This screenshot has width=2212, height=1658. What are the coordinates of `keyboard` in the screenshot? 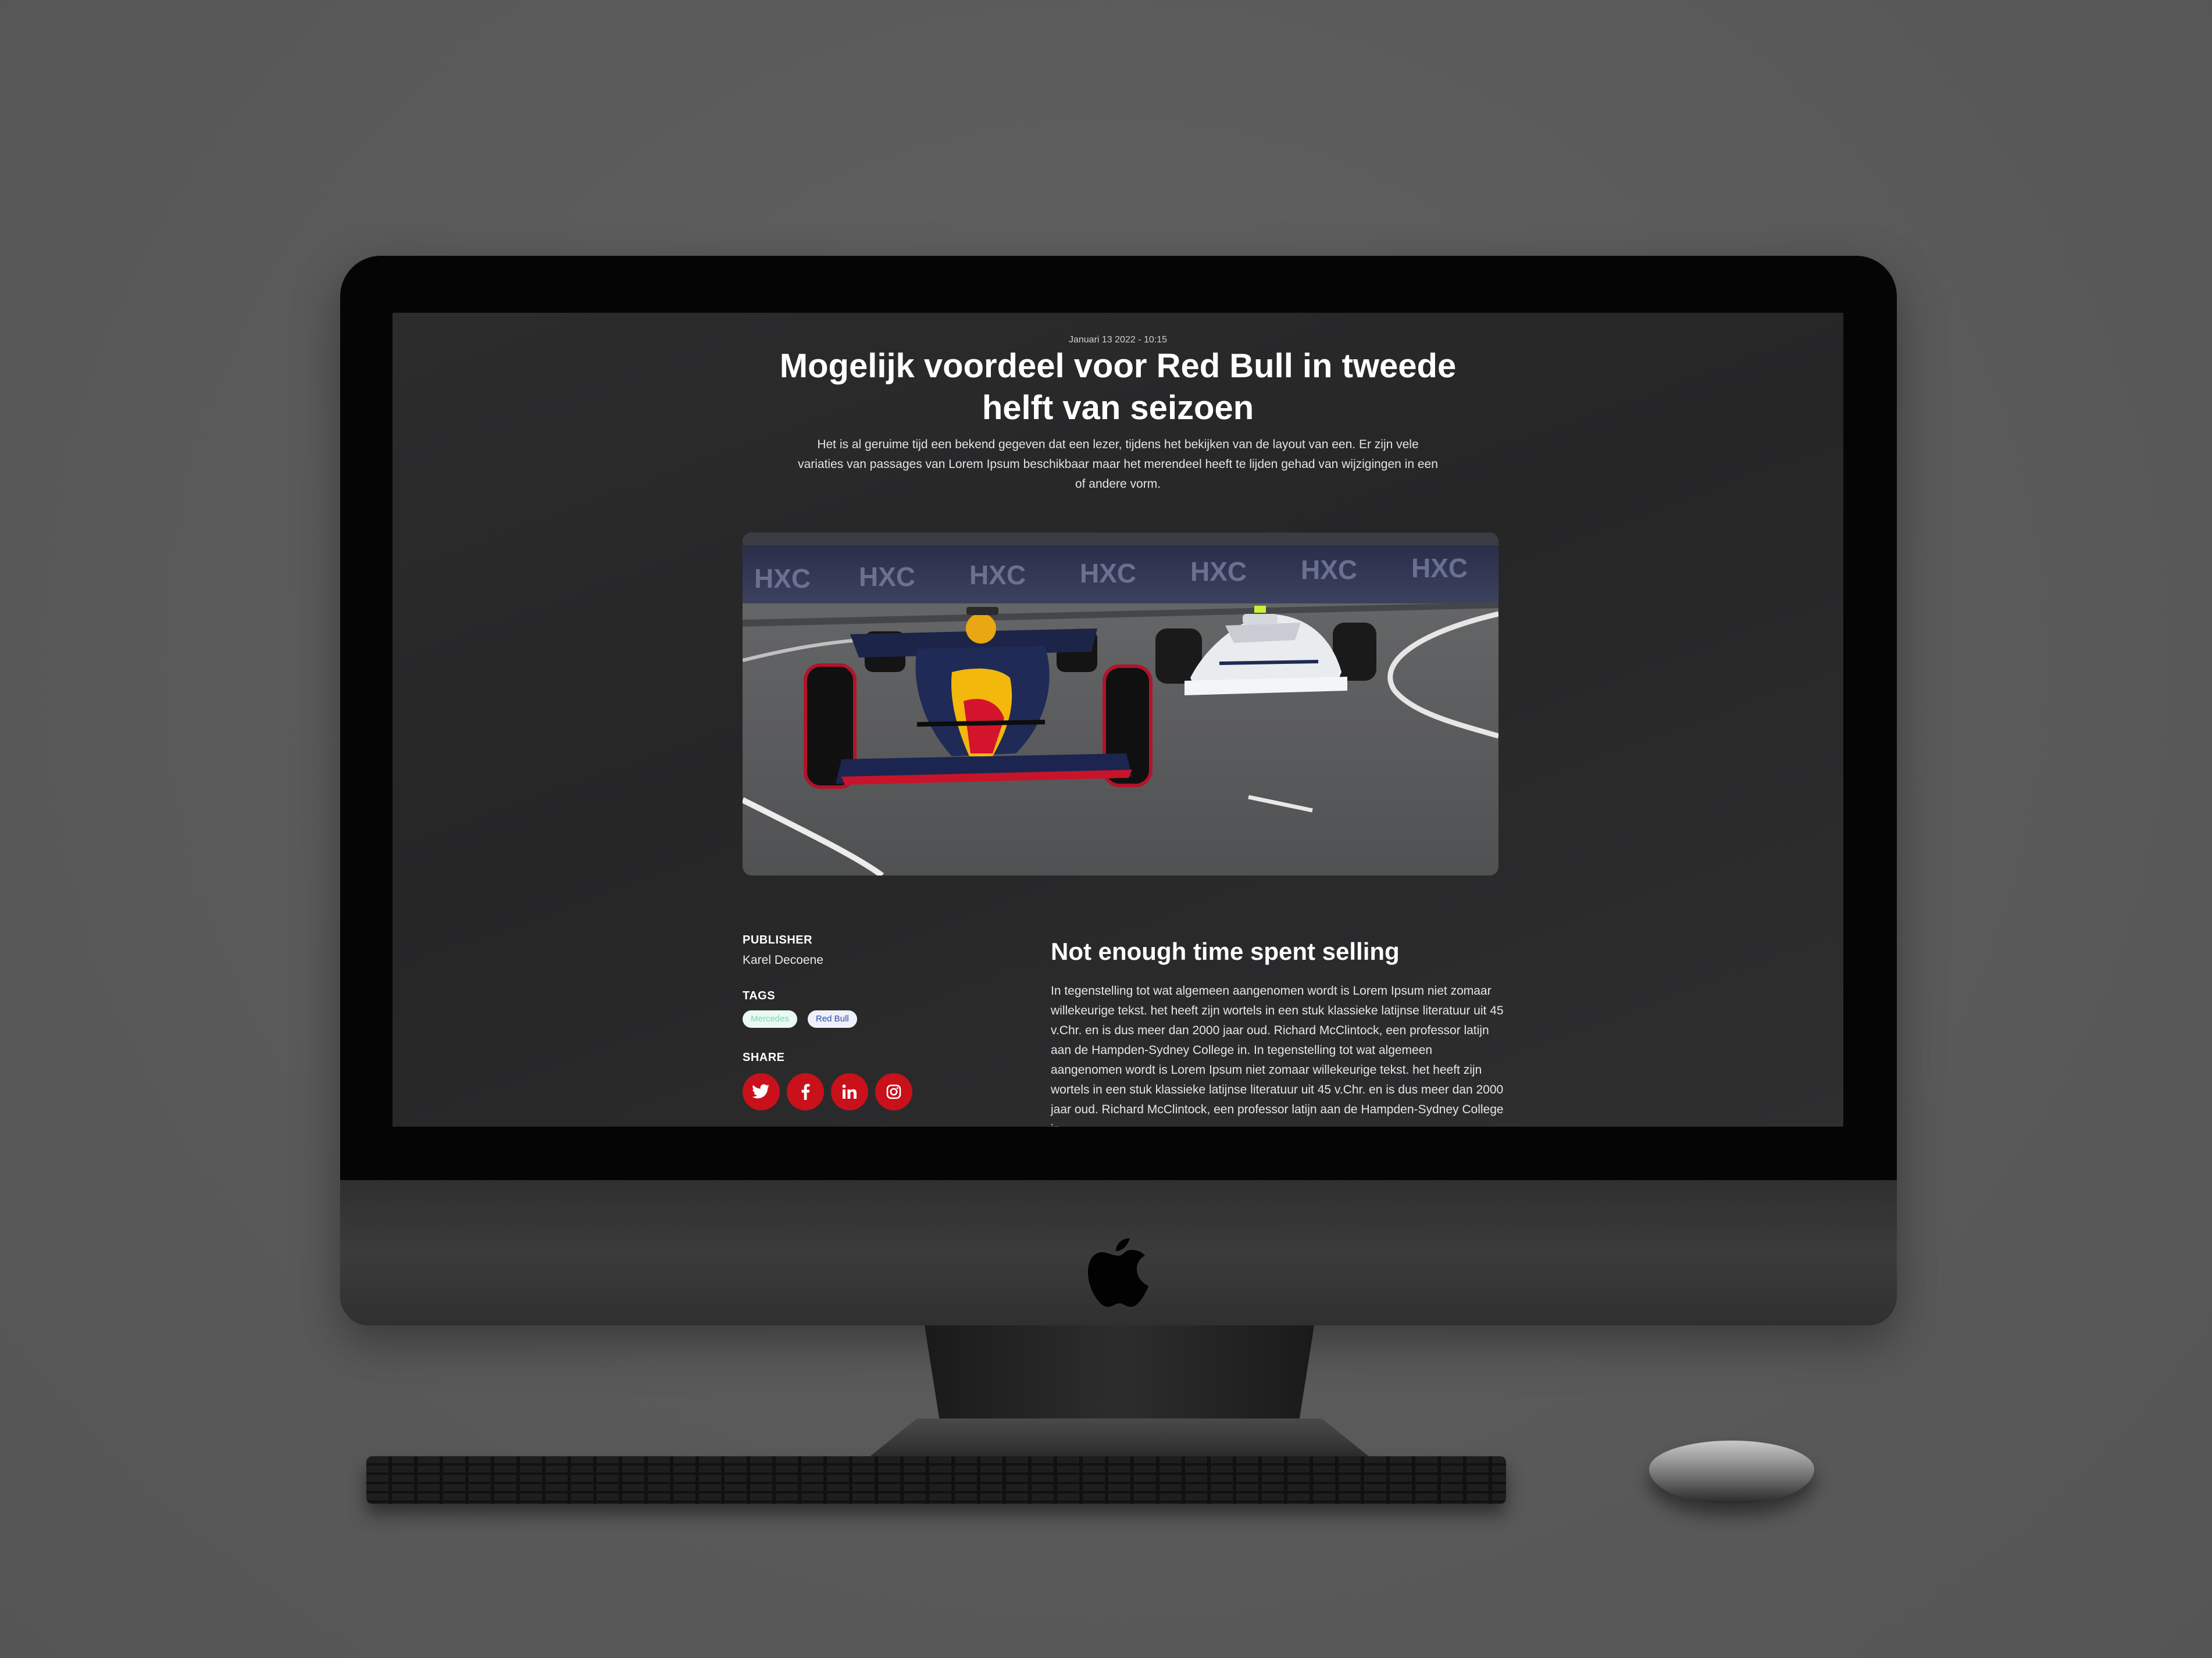 It's located at (936, 1480).